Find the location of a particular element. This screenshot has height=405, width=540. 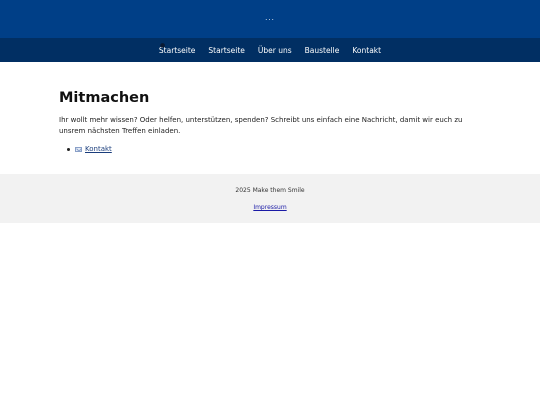

contact-list: Kontakt is located at coordinates (269, 149).